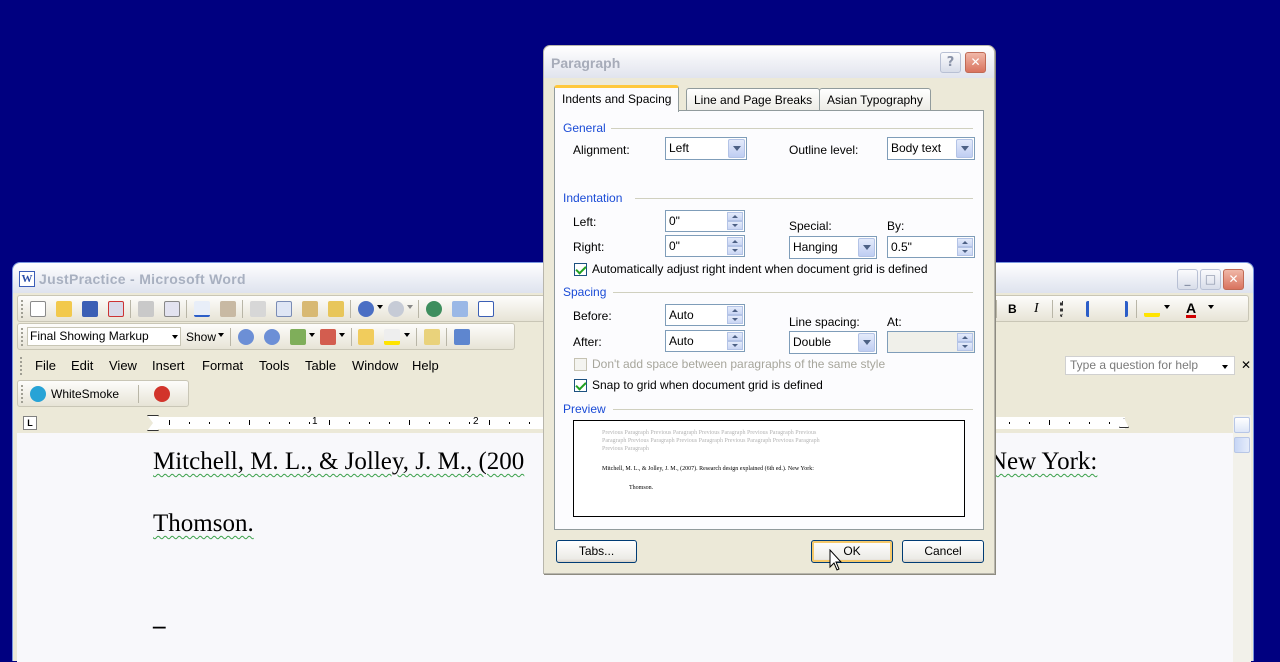  What do you see at coordinates (342, 335) in the screenshot?
I see `reject-dropdown-icon` at bounding box center [342, 335].